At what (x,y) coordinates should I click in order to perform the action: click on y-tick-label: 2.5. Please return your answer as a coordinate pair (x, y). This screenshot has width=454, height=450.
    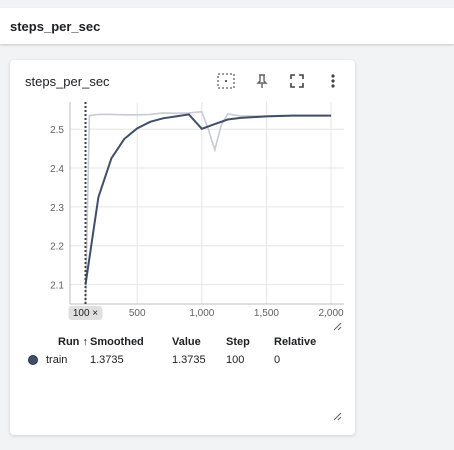
    Looking at the image, I should click on (57, 130).